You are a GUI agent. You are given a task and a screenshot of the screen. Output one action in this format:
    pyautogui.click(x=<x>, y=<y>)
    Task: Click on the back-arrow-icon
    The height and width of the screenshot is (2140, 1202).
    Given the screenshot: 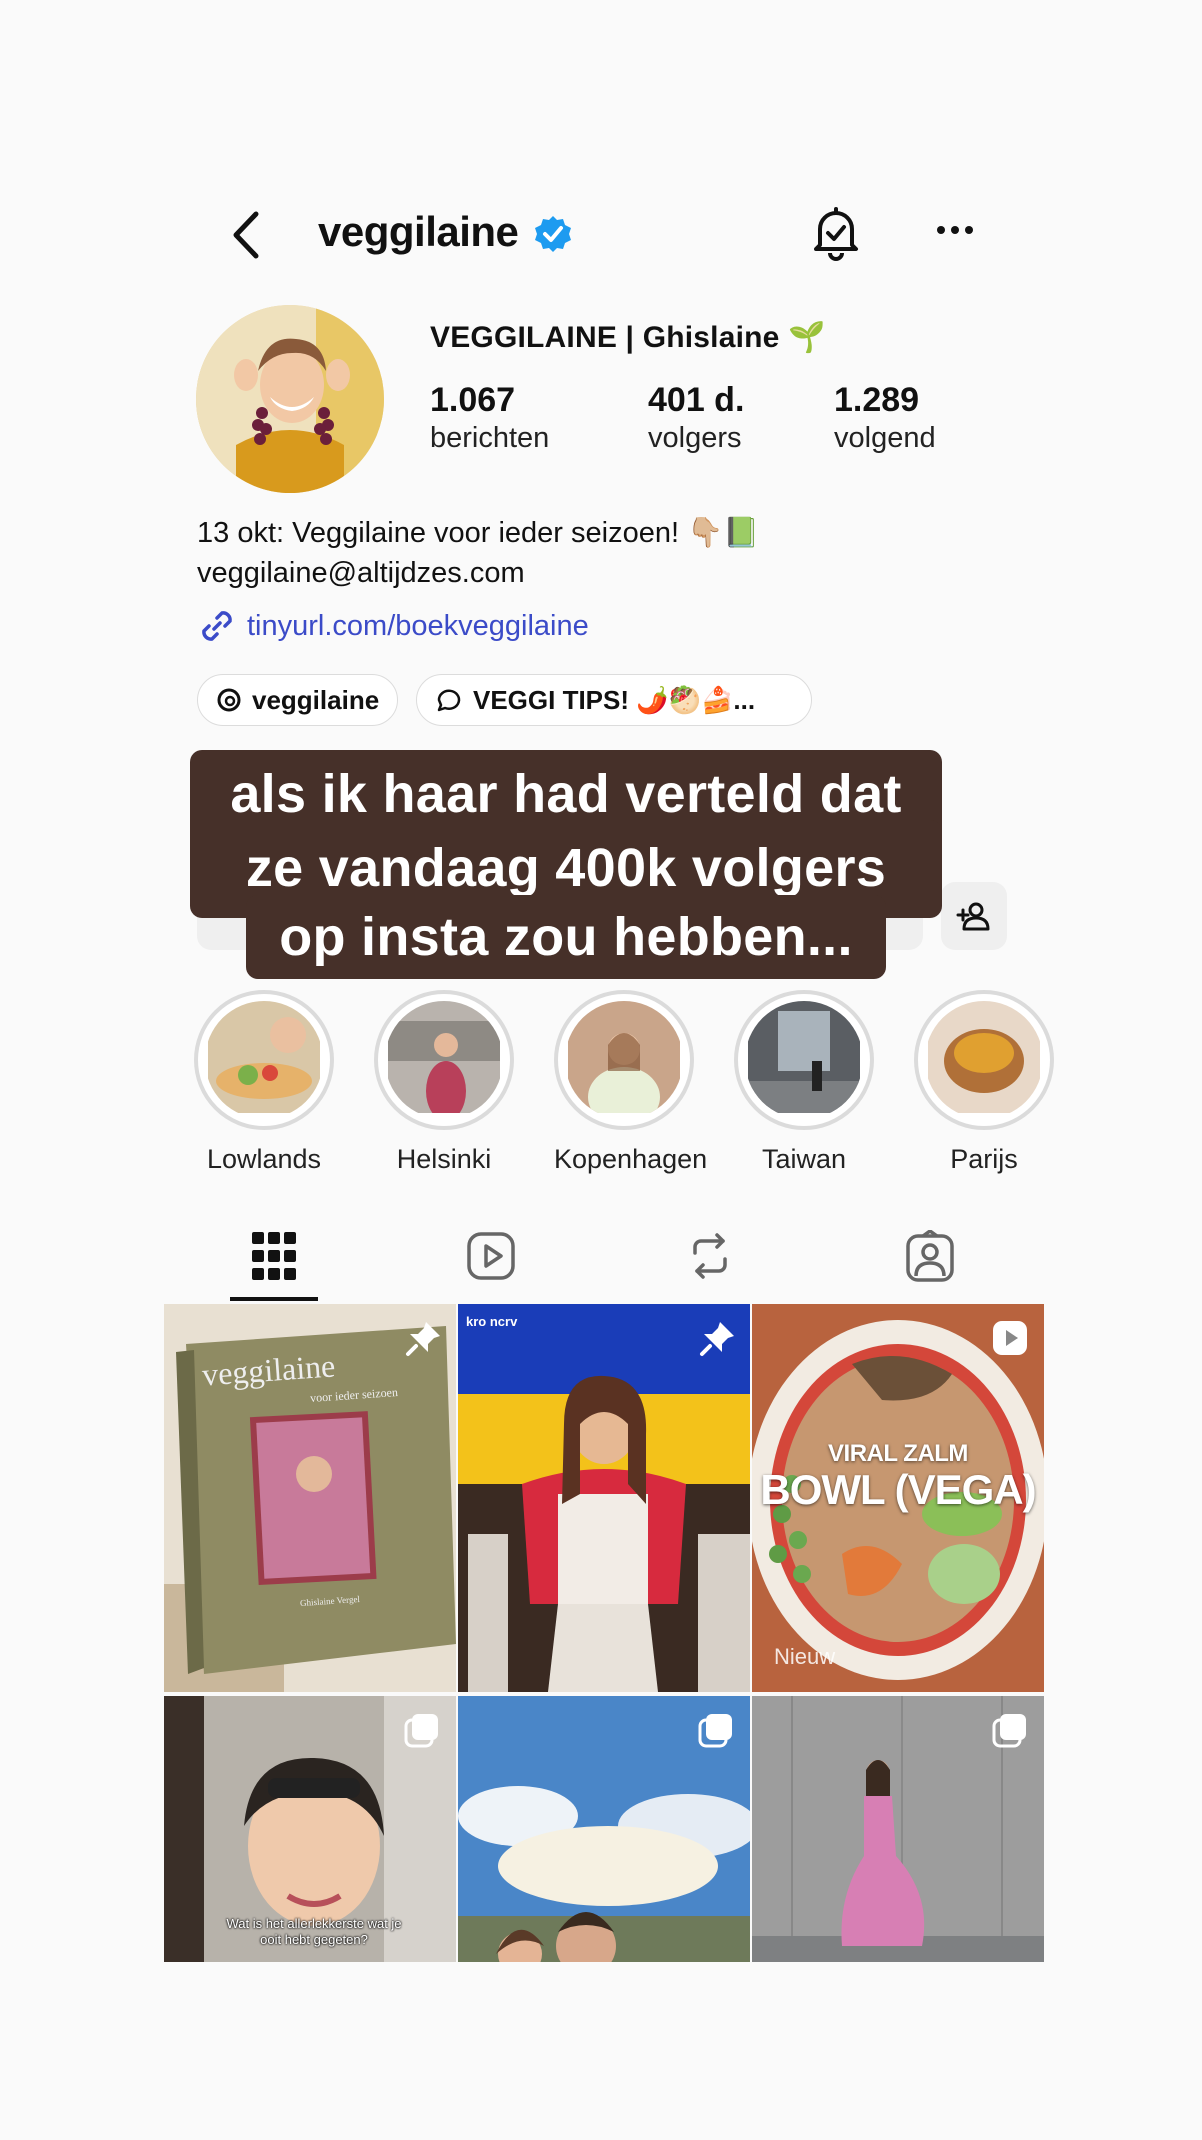 What is the action you would take?
    pyautogui.click(x=246, y=235)
    